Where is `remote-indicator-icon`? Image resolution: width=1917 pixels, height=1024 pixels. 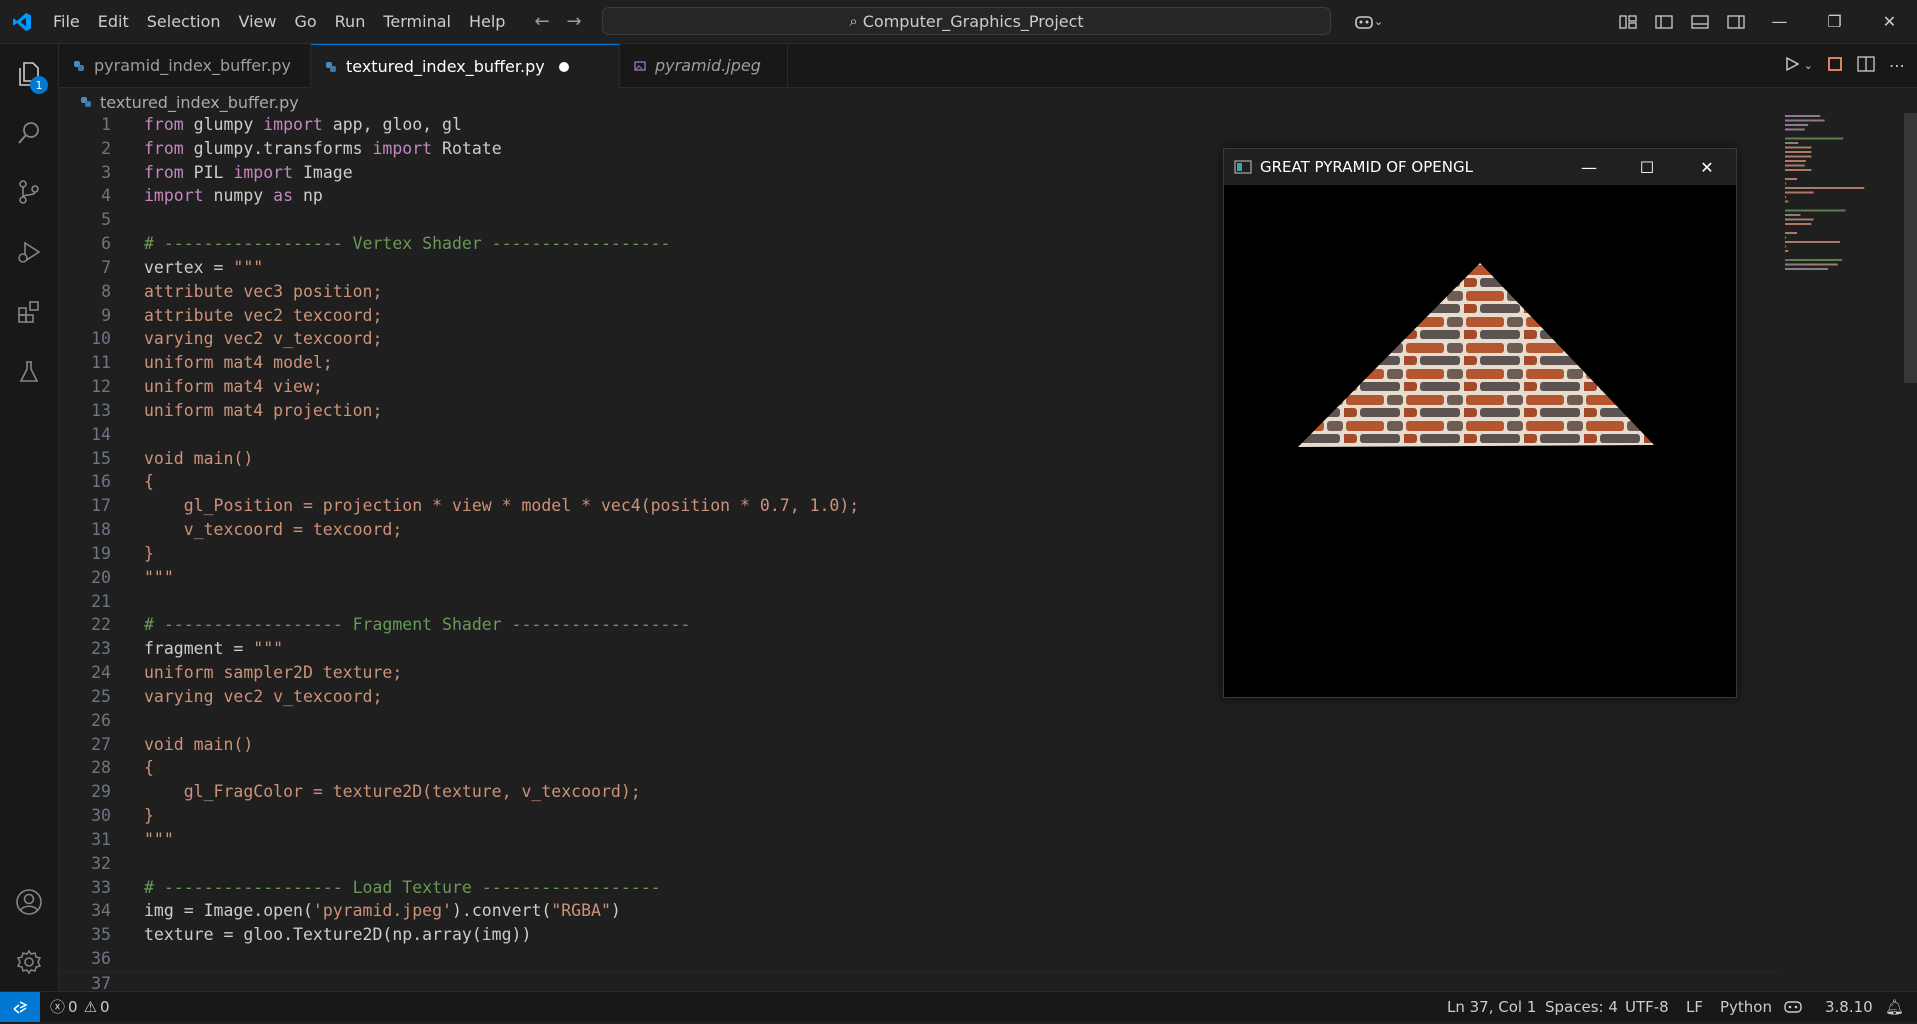
remote-indicator-icon is located at coordinates (20, 1007).